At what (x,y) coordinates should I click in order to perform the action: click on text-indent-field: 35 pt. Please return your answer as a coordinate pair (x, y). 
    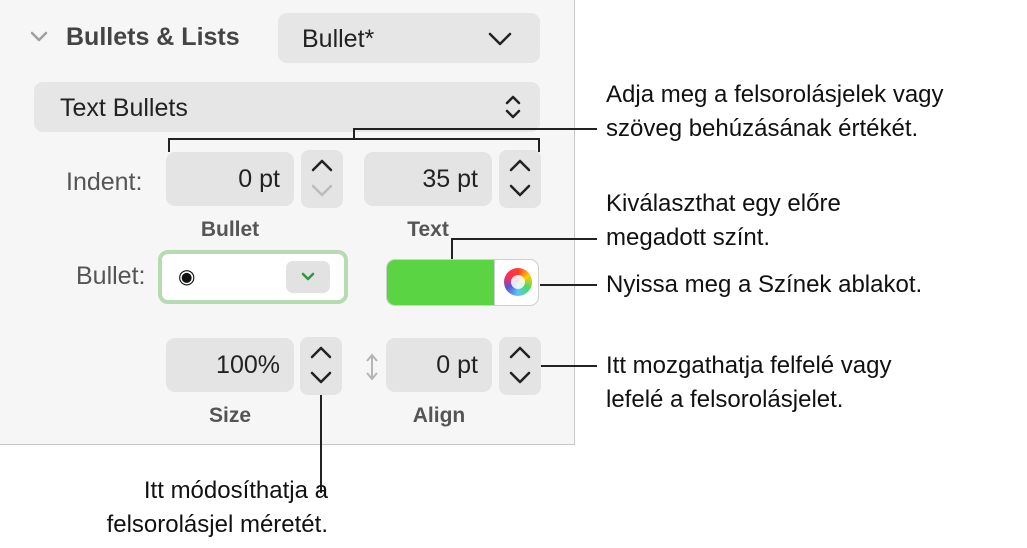
    Looking at the image, I should click on (428, 179).